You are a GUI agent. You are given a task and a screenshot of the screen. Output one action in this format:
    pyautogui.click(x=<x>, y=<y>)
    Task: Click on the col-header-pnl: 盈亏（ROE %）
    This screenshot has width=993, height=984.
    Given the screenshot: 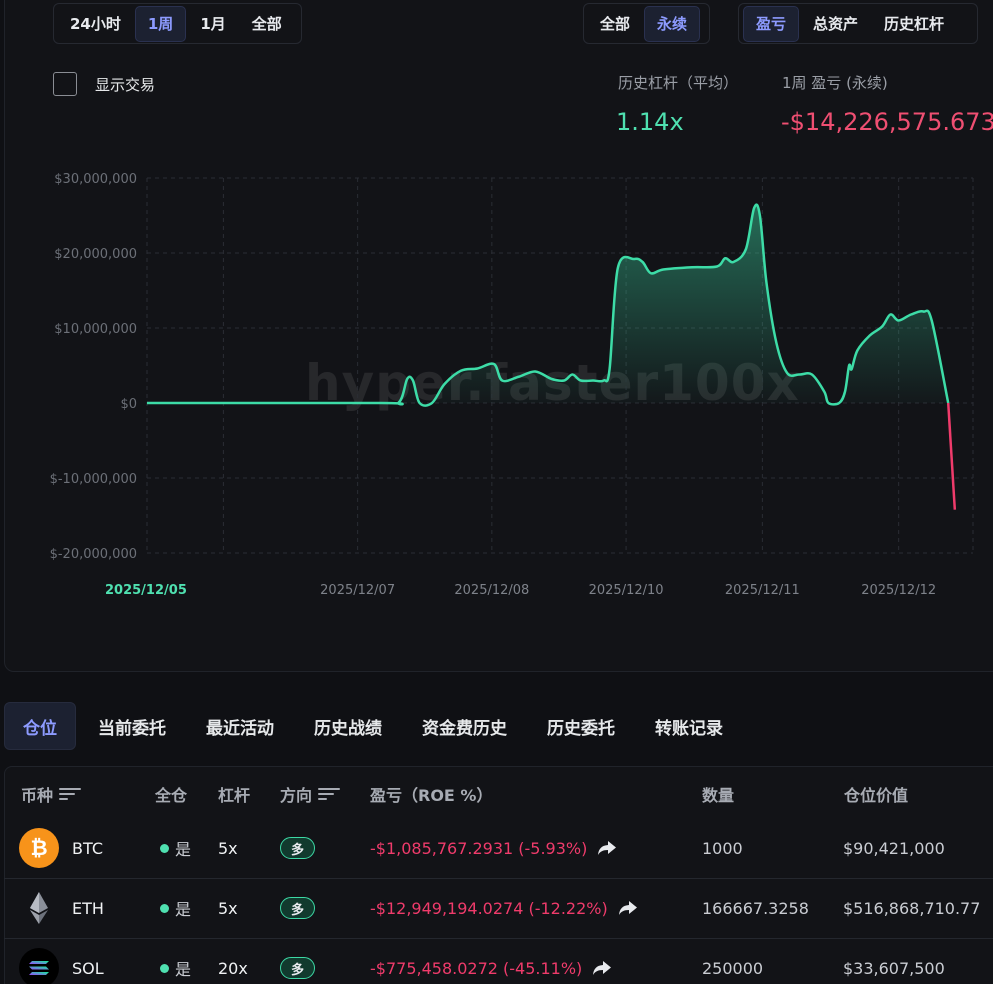 What is the action you would take?
    pyautogui.click(x=431, y=795)
    